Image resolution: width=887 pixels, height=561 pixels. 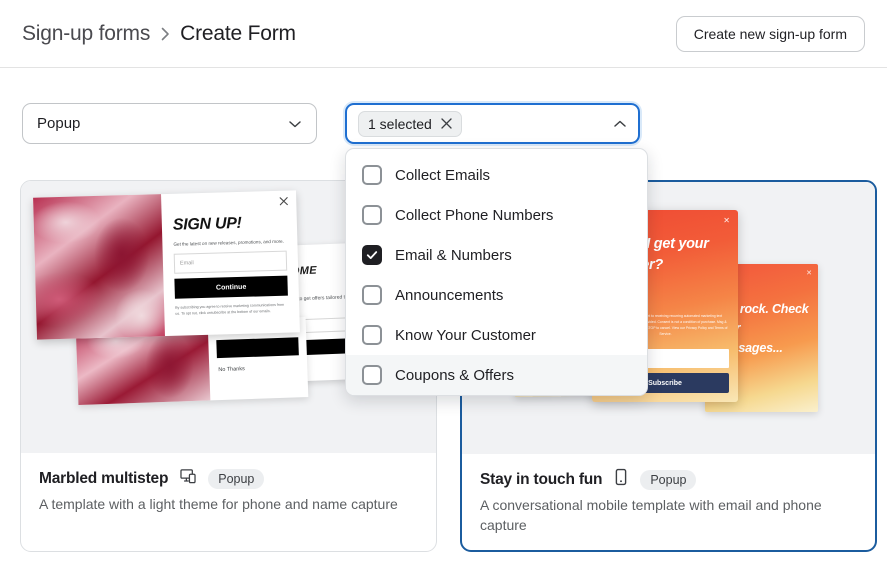 I want to click on template-card-title: Stay in touch fun, so click(x=541, y=479).